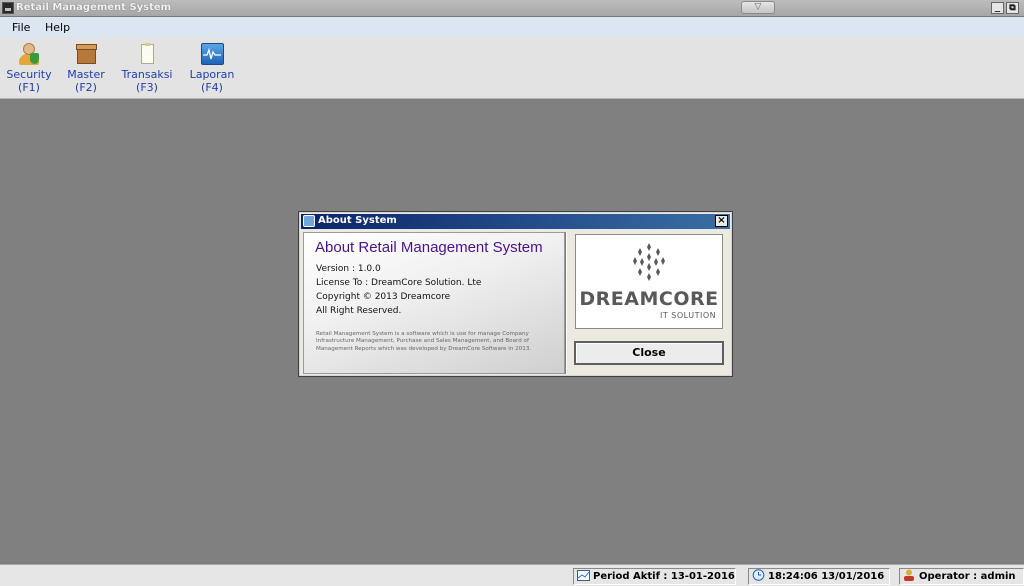 The height and width of the screenshot is (586, 1024). What do you see at coordinates (29, 87) in the screenshot?
I see `toolbar-security-key: (F1)` at bounding box center [29, 87].